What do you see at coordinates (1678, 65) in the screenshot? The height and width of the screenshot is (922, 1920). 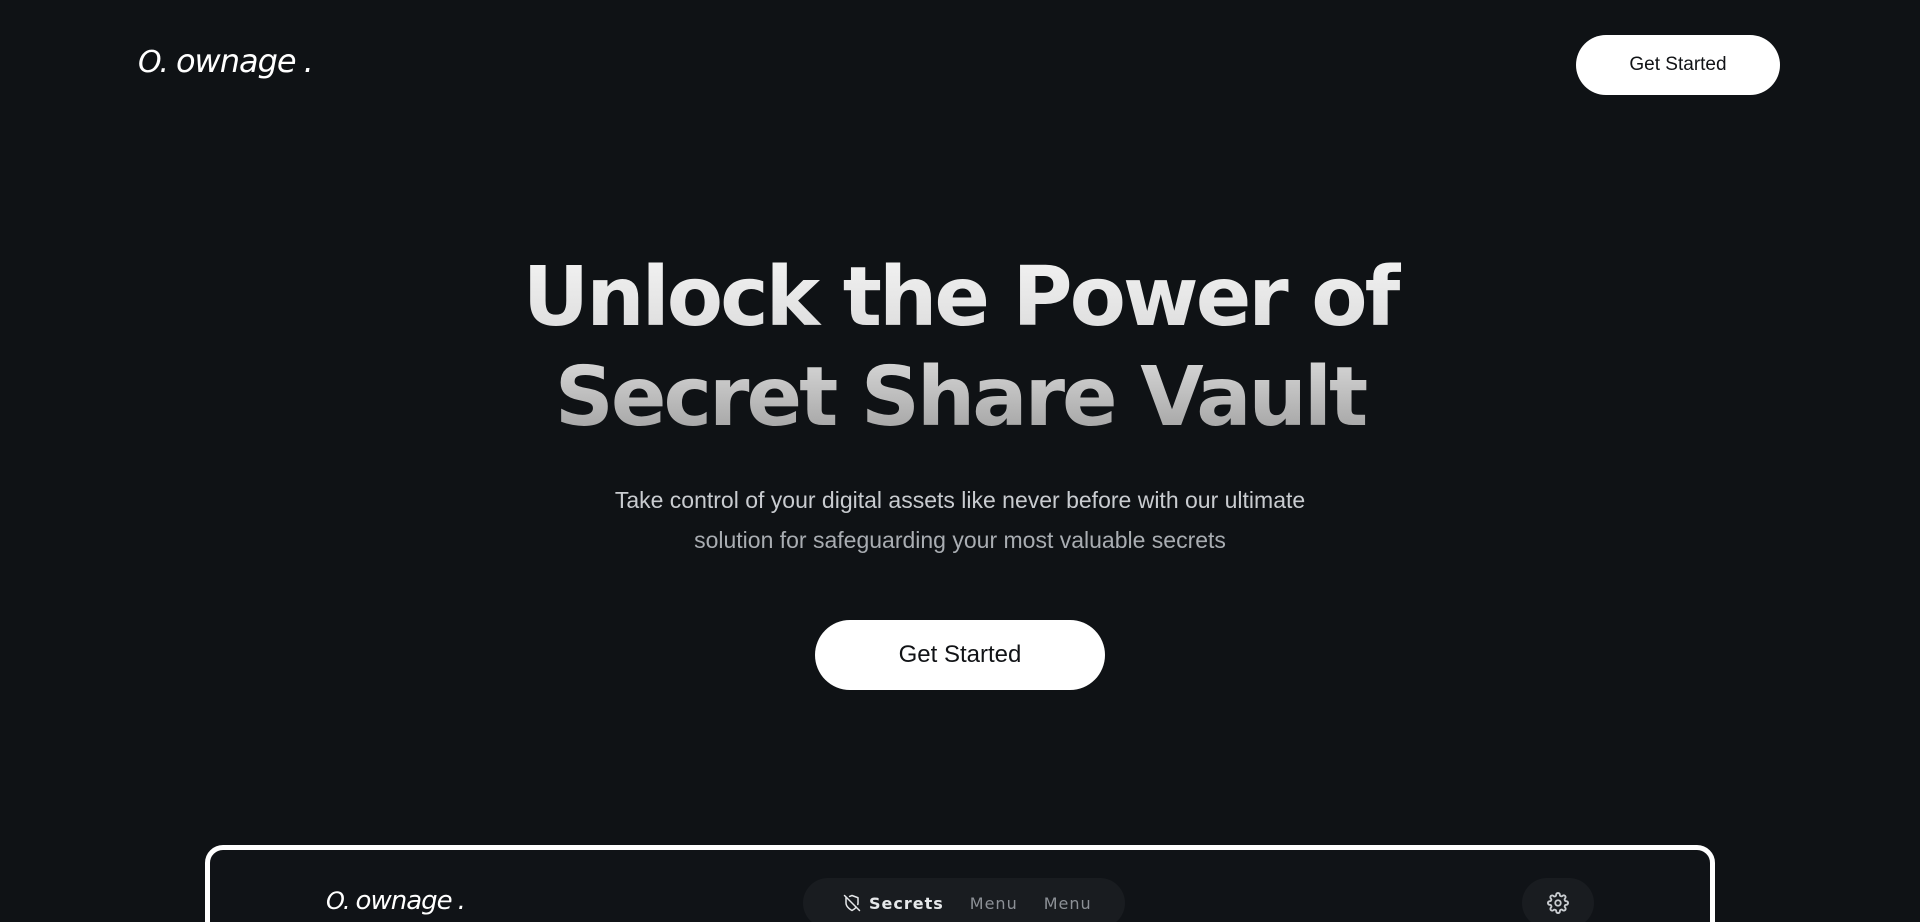 I see `header-get-started-button: Get Started` at bounding box center [1678, 65].